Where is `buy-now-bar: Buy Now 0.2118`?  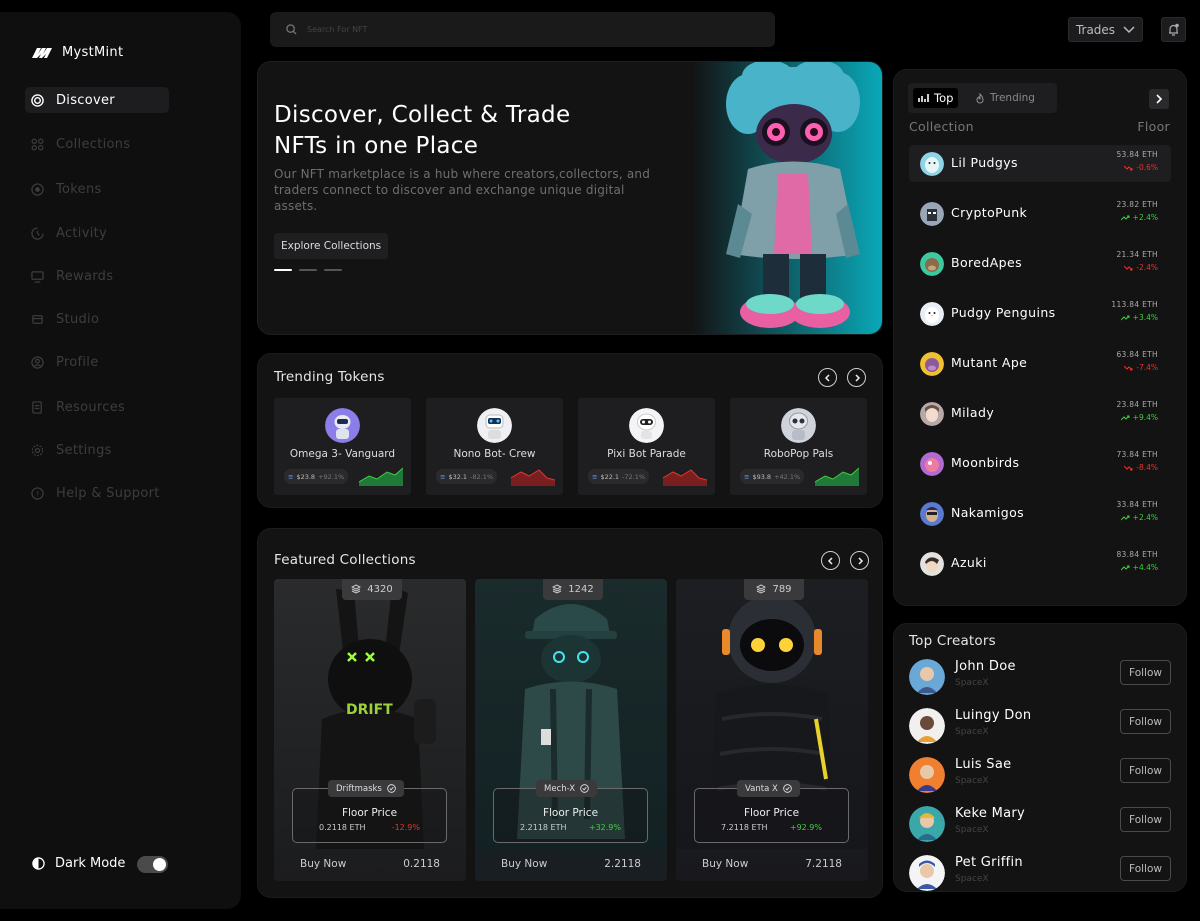
buy-now-bar: Buy Now 0.2118 is located at coordinates (370, 865).